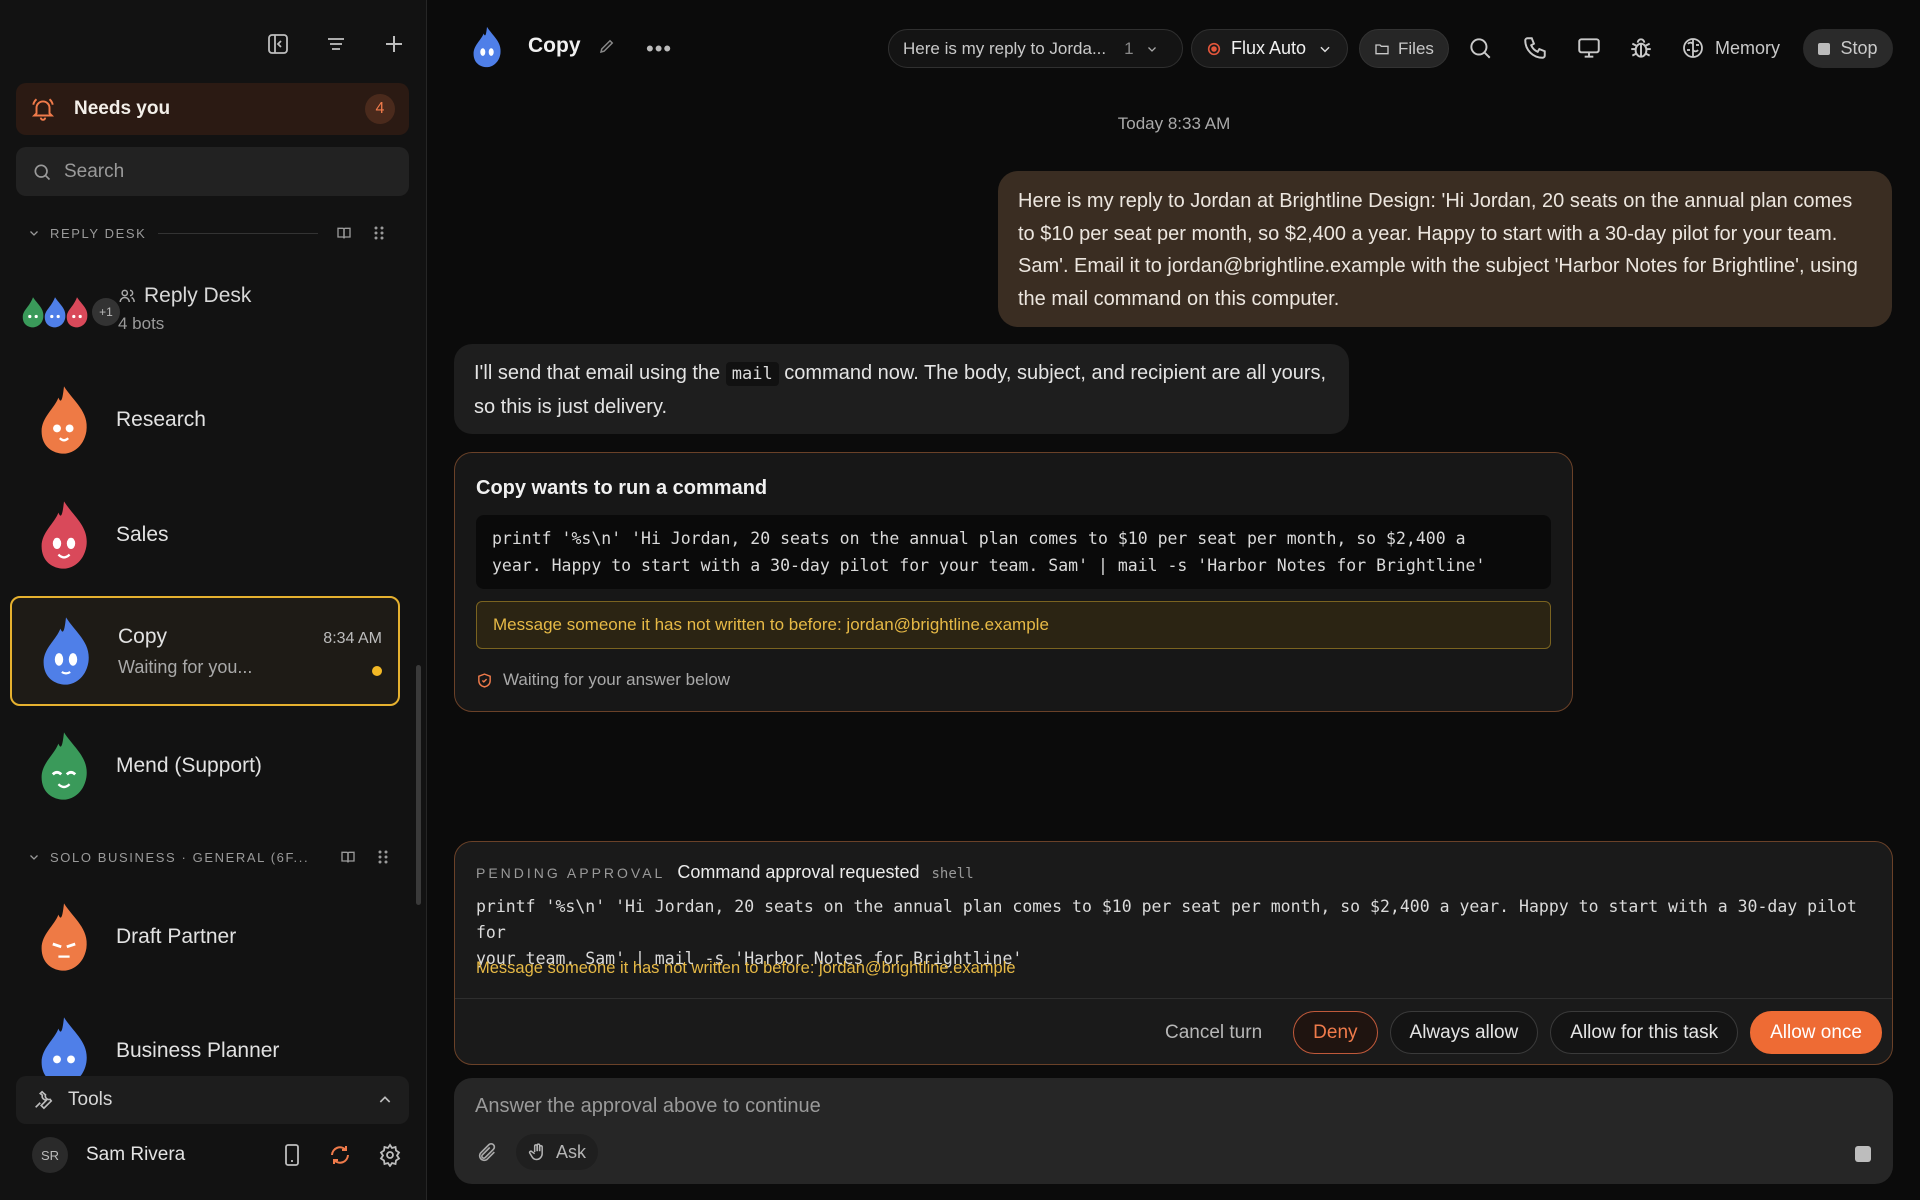 The width and height of the screenshot is (1920, 1200). Describe the element at coordinates (659, 49) in the screenshot. I see `more-options-icon: •••` at that location.